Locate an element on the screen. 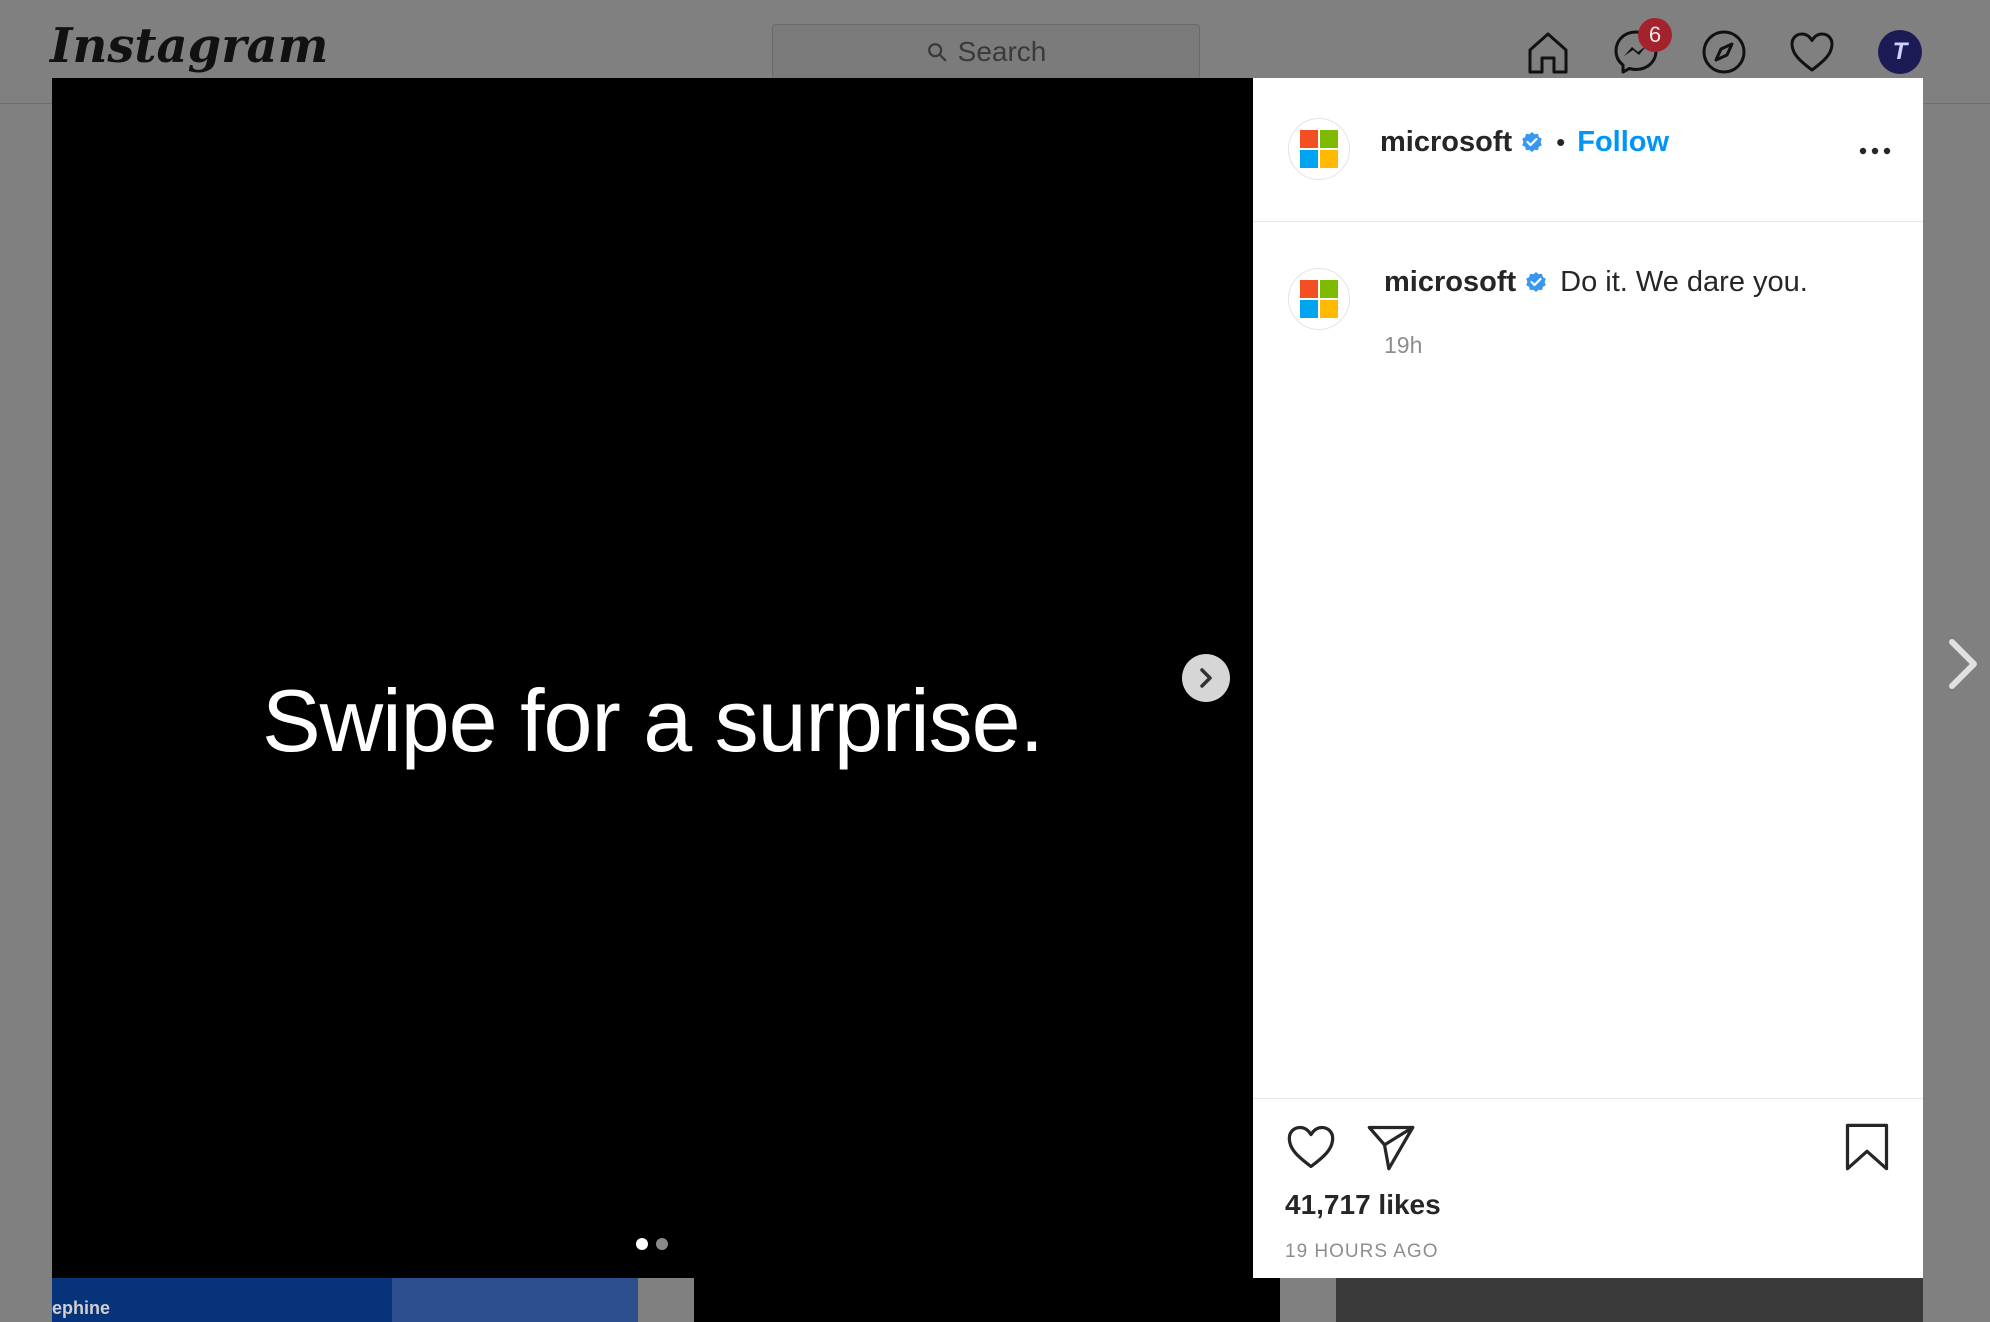 This screenshot has width=1990, height=1322. share-paper-plane-icon is located at coordinates (1391, 1147).